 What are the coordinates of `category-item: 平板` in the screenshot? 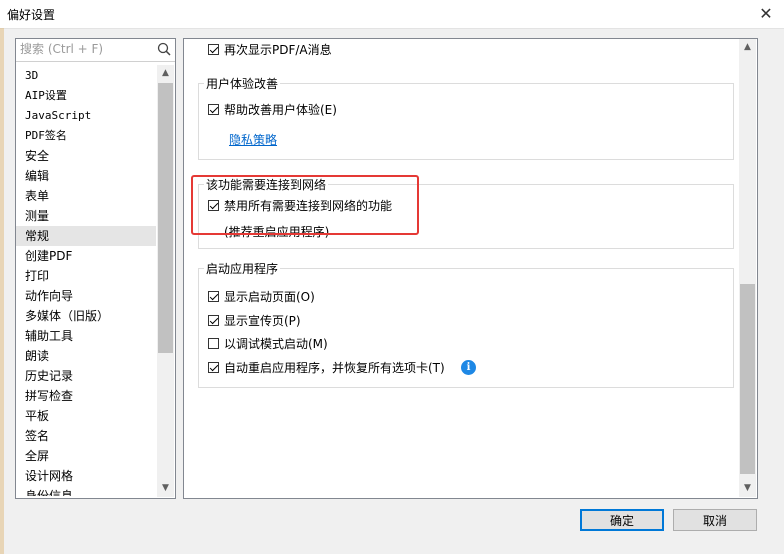 It's located at (86, 416).